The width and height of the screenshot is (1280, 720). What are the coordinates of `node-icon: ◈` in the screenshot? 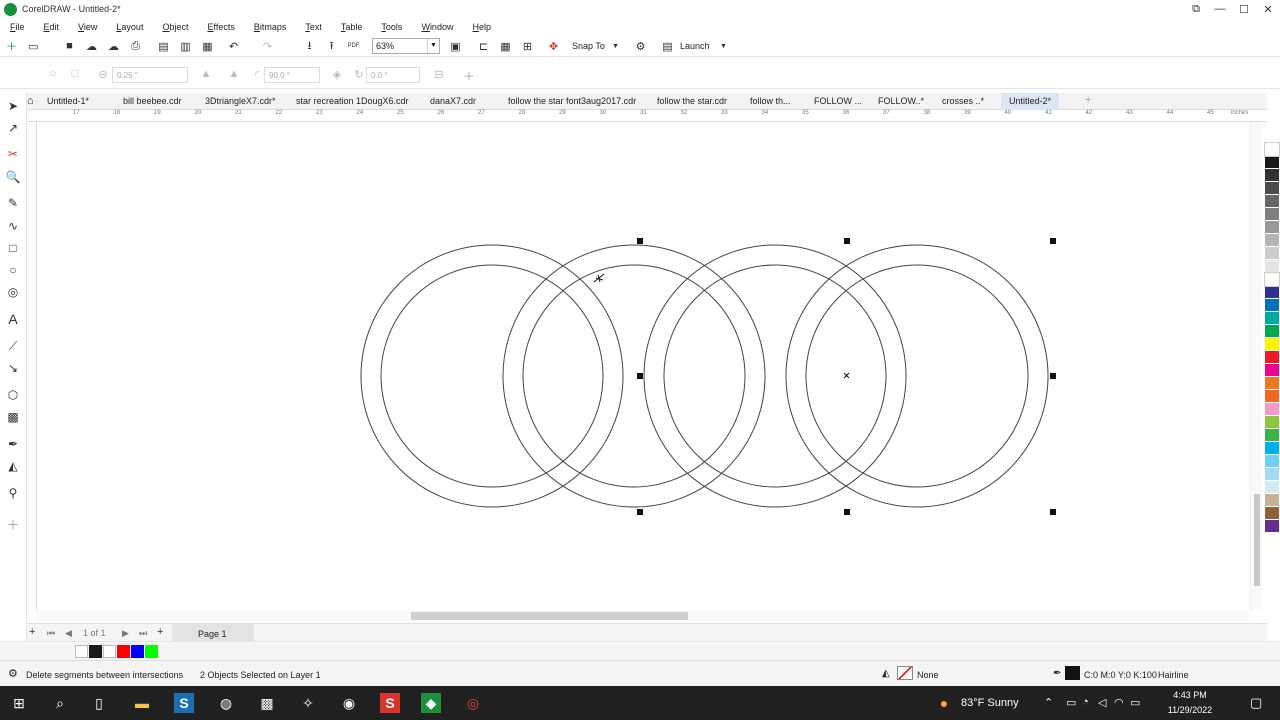 It's located at (337, 75).